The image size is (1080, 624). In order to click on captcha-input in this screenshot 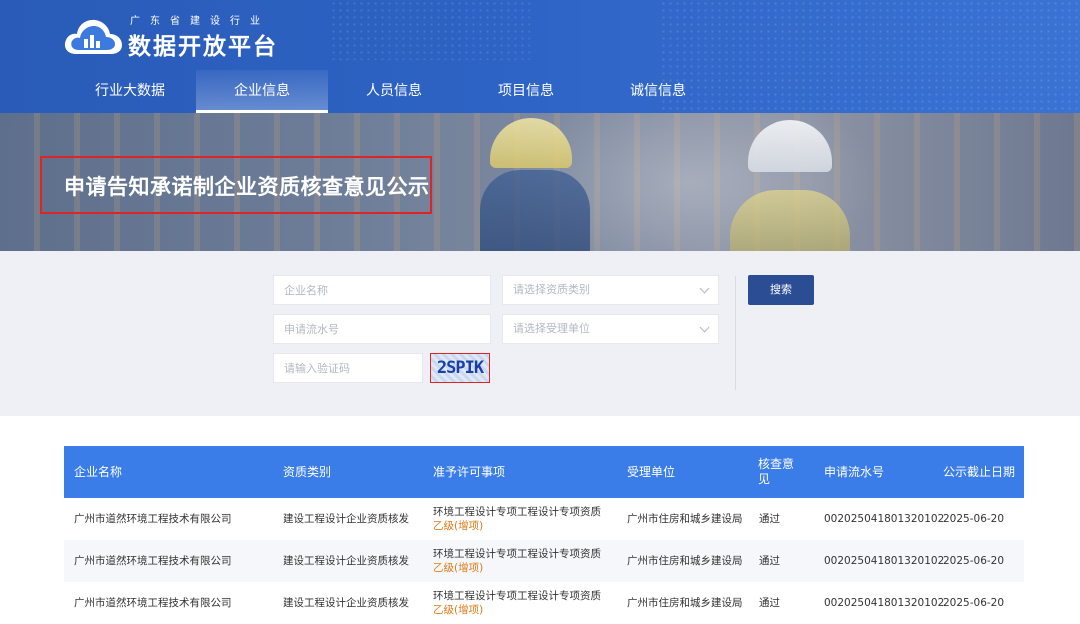, I will do `click(353, 368)`.